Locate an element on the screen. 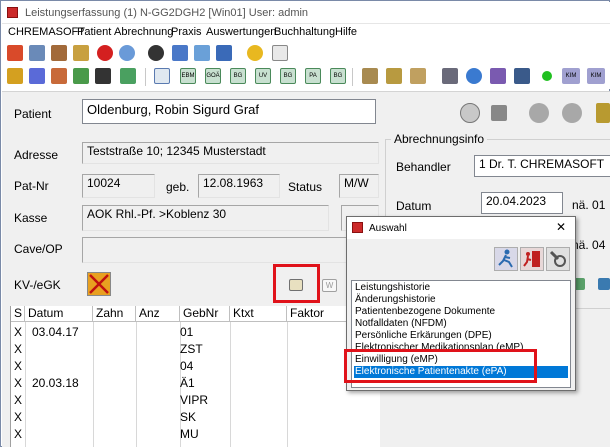  bg2-icon: BG is located at coordinates (288, 76).